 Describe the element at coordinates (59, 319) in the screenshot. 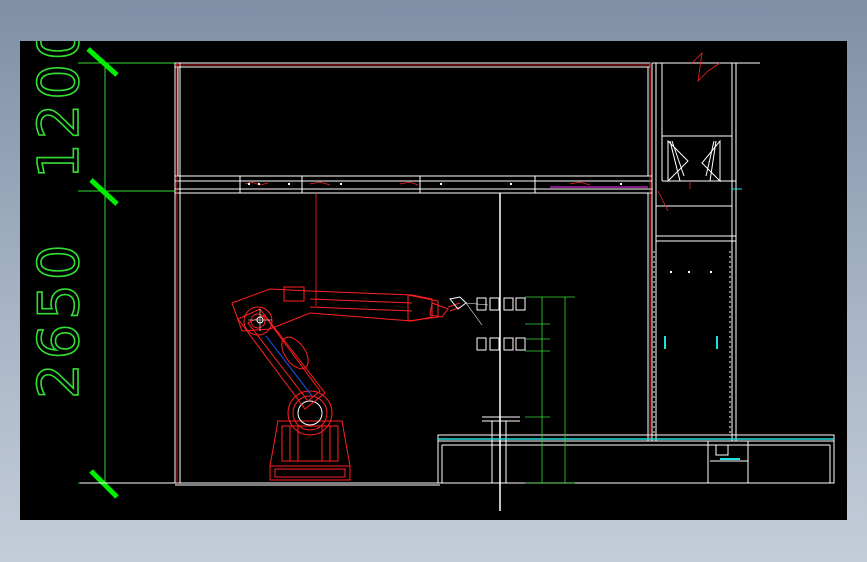

I see `dimension-label-2650: 2650` at that location.